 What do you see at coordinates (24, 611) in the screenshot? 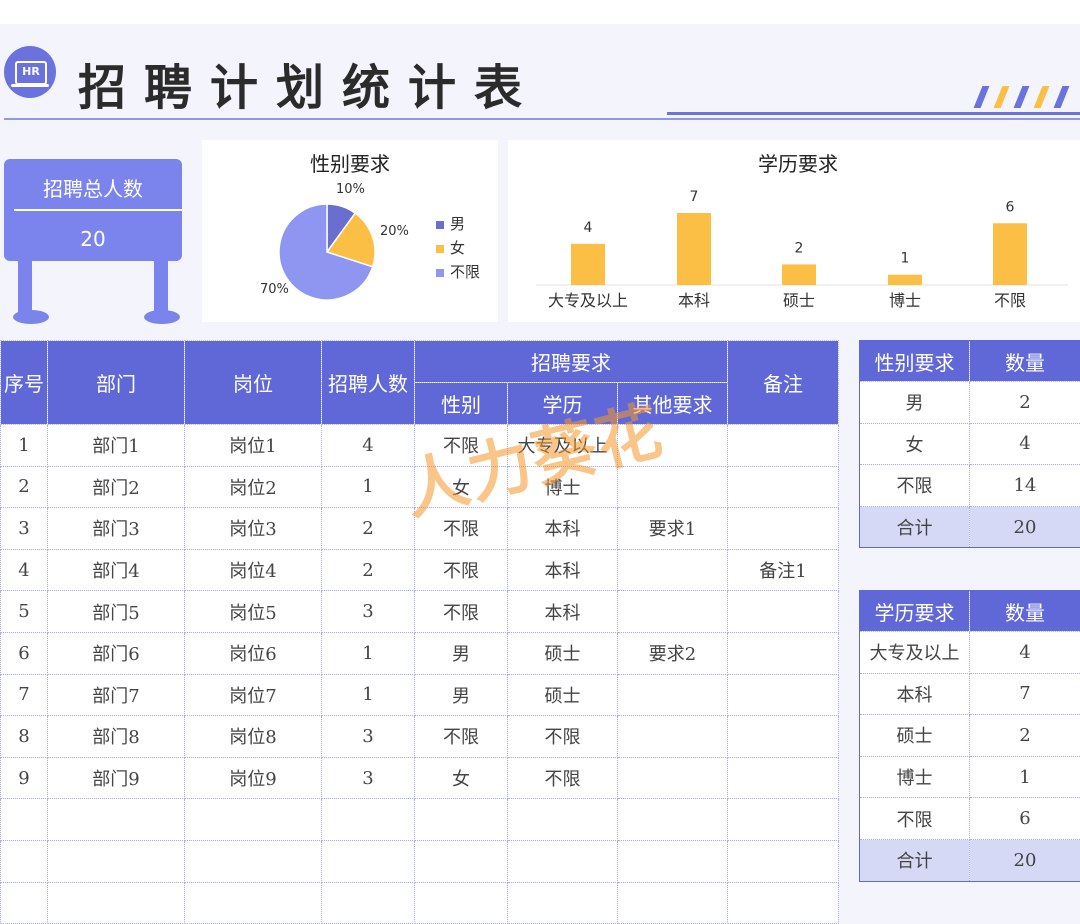
I see `cell-index: 5` at bounding box center [24, 611].